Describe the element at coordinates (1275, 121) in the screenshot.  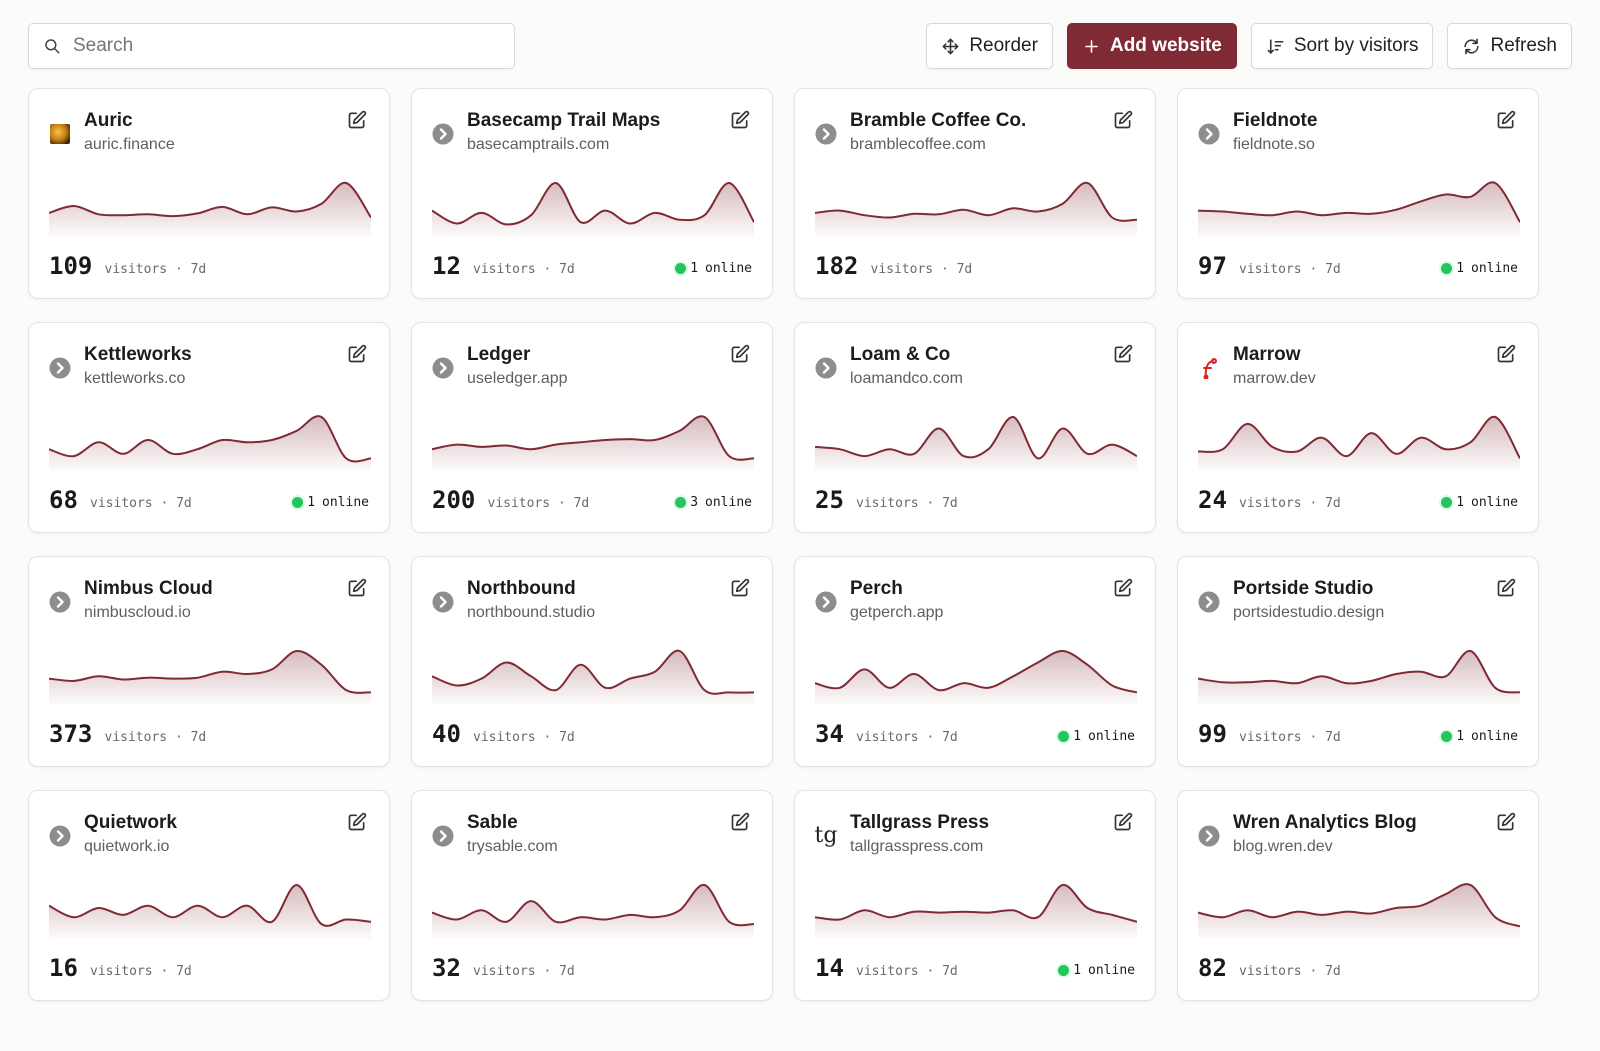
I see `site-name: Fieldnote` at that location.